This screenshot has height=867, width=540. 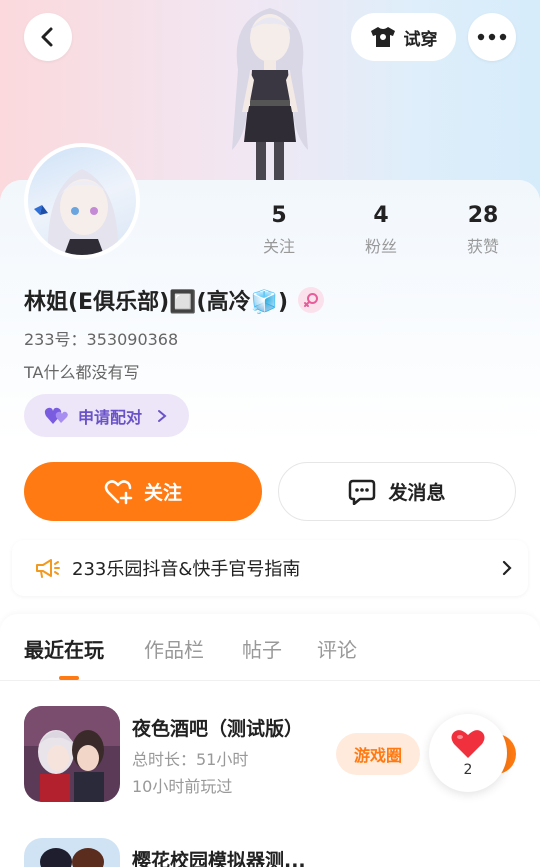 I want to click on like-widget: 2, so click(x=468, y=753).